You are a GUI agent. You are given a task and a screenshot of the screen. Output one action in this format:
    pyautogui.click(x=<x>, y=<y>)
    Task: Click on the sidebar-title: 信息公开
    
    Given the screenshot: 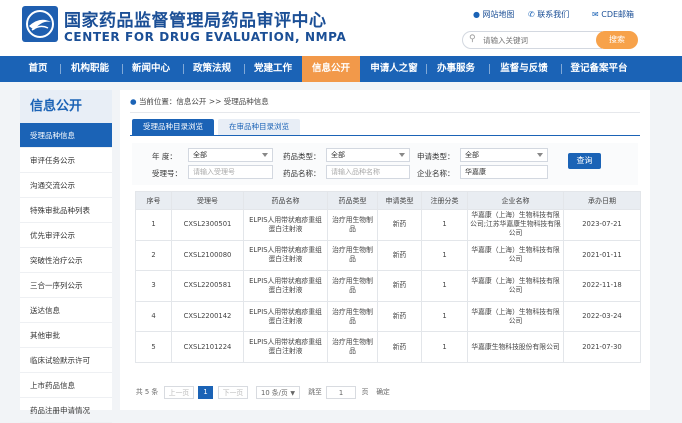 What is the action you would take?
    pyautogui.click(x=66, y=106)
    